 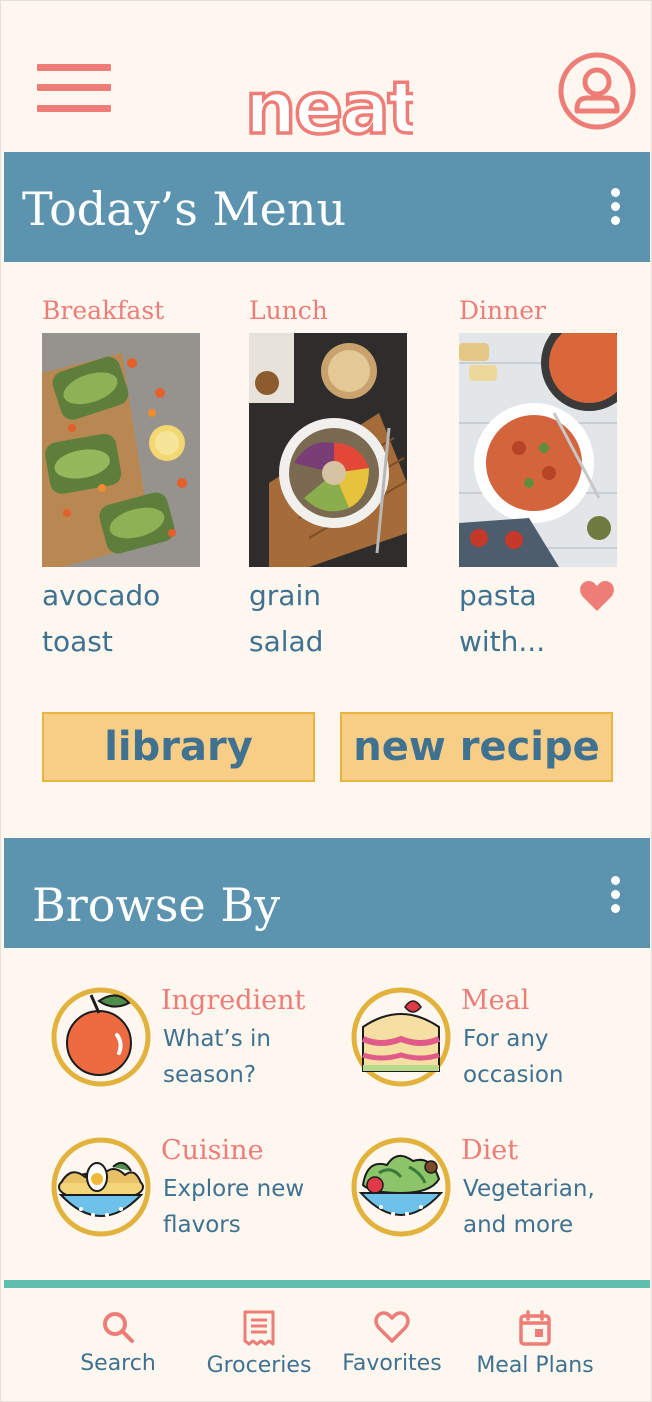 What do you see at coordinates (392, 1363) in the screenshot?
I see `tab-label: Favorites` at bounding box center [392, 1363].